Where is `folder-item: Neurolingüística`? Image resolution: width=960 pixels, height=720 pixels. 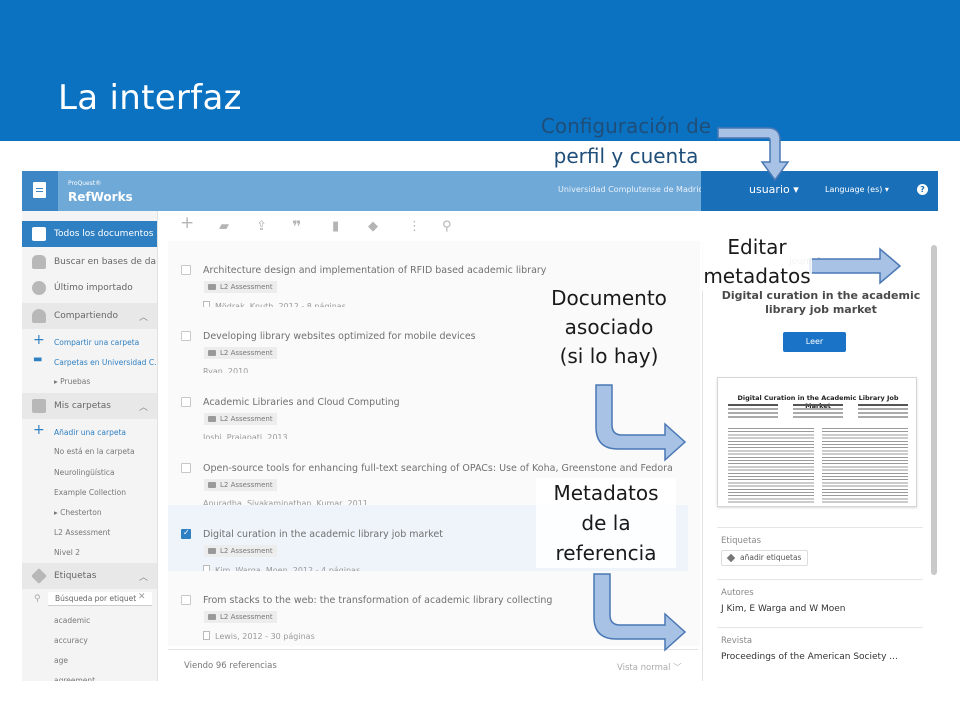
folder-item: Neurolingüística is located at coordinates (84, 472).